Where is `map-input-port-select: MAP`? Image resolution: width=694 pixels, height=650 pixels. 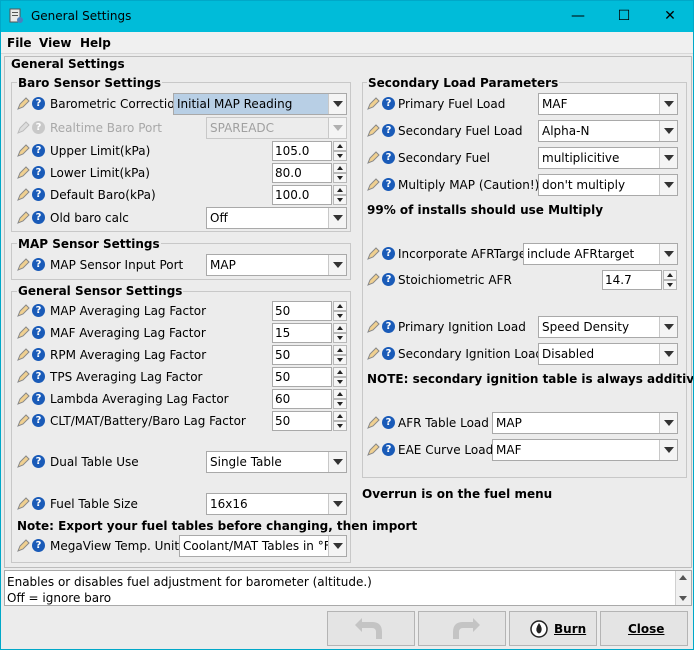 map-input-port-select: MAP is located at coordinates (276, 265).